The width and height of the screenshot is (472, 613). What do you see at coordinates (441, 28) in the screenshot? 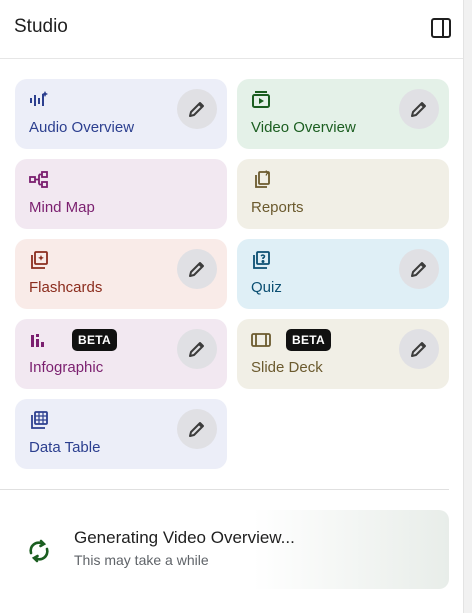
I see `side-panel-icon` at bounding box center [441, 28].